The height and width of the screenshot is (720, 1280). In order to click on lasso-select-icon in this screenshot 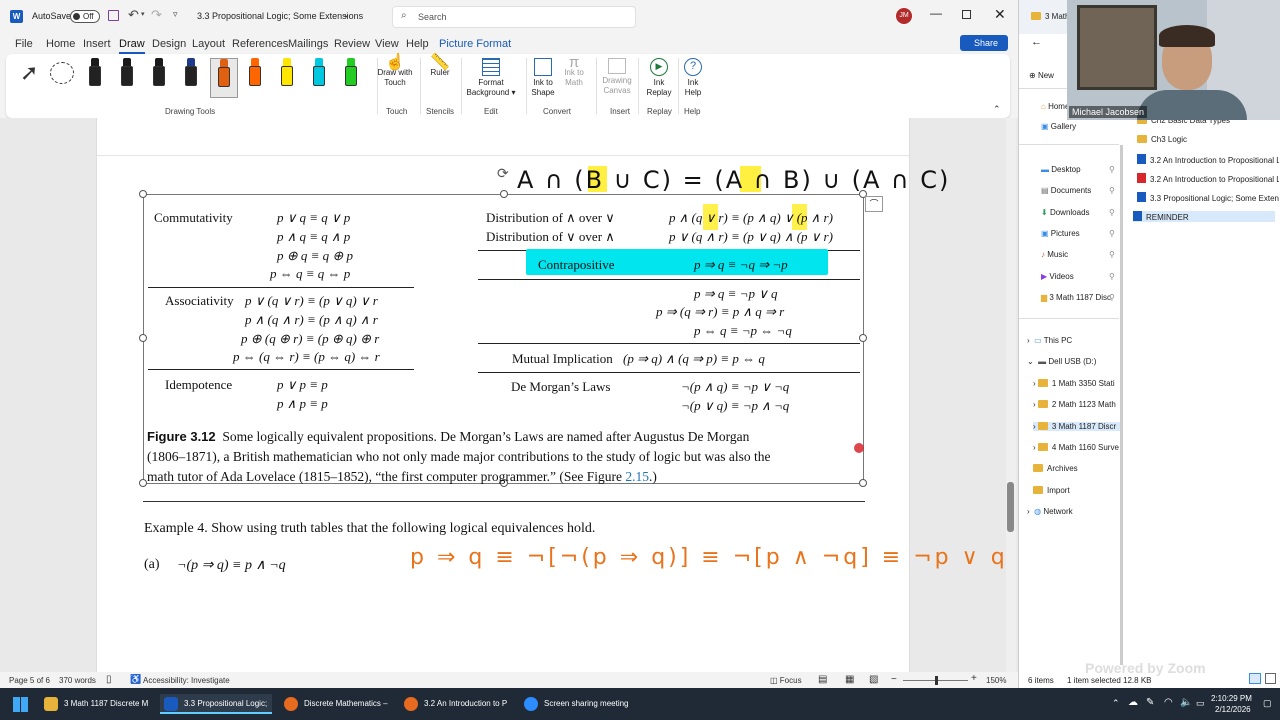, I will do `click(62, 73)`.